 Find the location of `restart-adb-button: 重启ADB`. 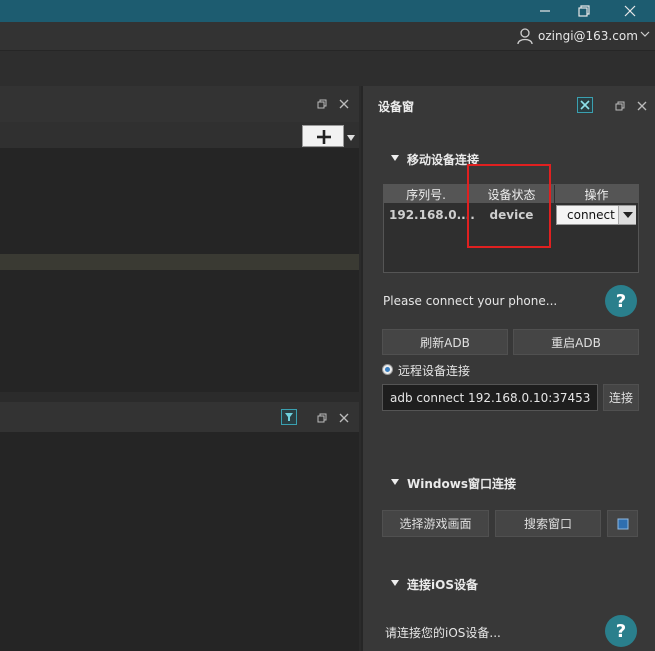

restart-adb-button: 重启ADB is located at coordinates (576, 342).